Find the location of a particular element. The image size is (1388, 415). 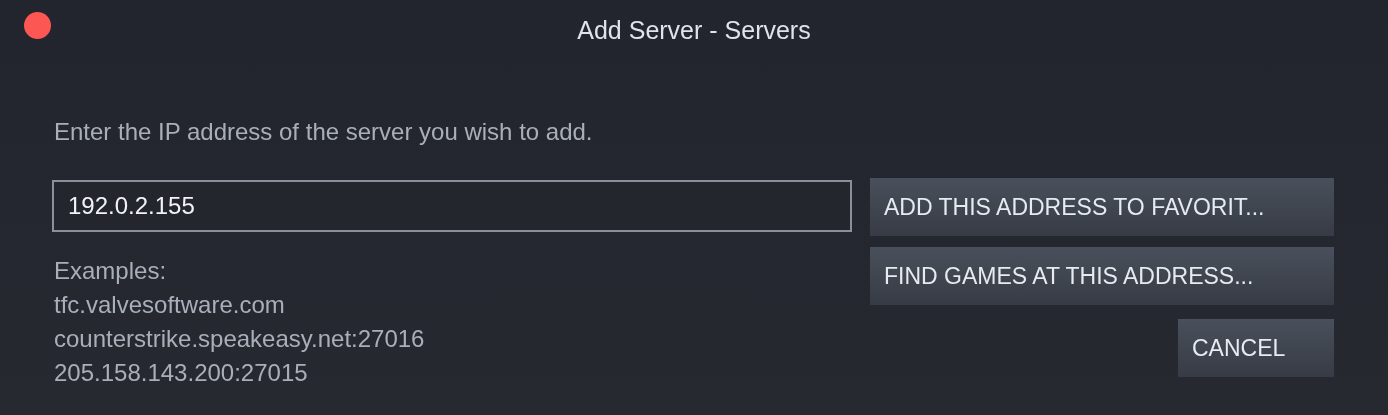

dialog-button: CANCEL is located at coordinates (1256, 348).